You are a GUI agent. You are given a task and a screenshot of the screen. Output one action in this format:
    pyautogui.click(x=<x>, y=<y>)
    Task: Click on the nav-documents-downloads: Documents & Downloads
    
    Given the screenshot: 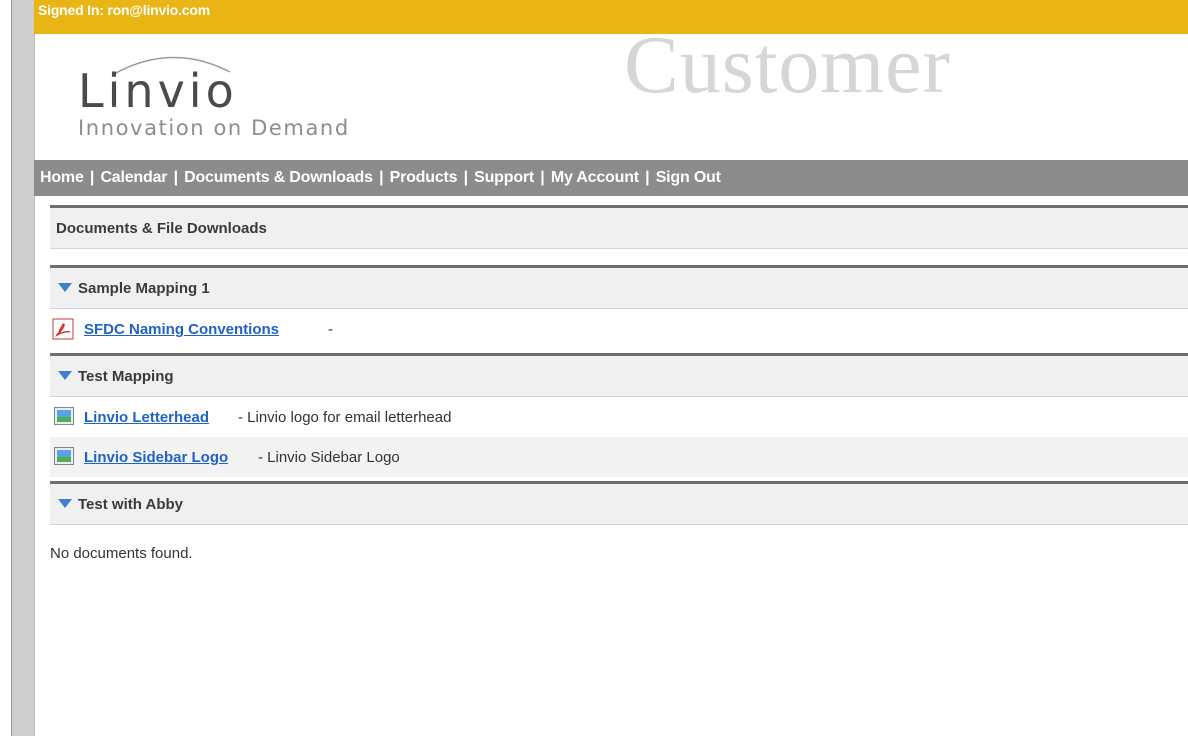 What is the action you would take?
    pyautogui.click(x=278, y=177)
    